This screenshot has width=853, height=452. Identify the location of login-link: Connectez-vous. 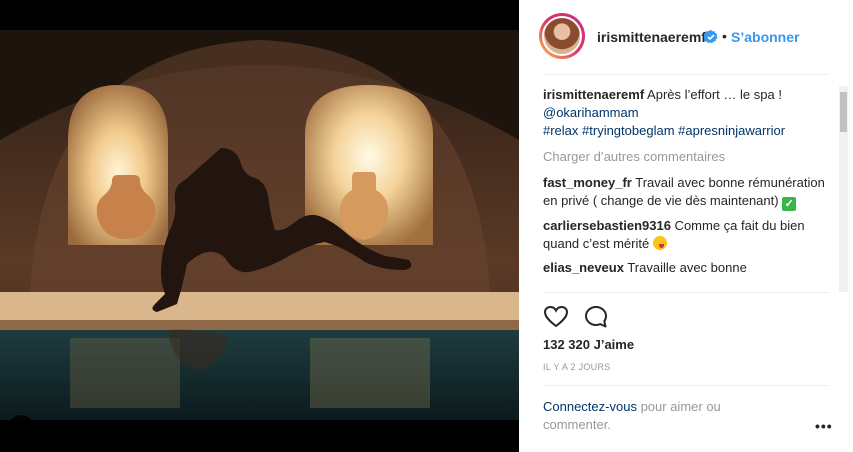
(590, 406).